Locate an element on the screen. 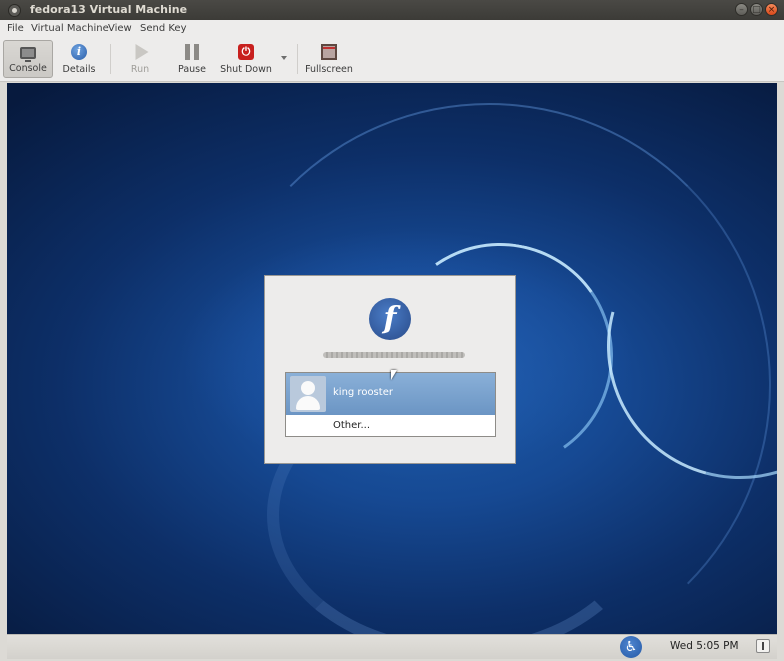 This screenshot has width=784, height=661. window-menu-icon is located at coordinates (14, 10).